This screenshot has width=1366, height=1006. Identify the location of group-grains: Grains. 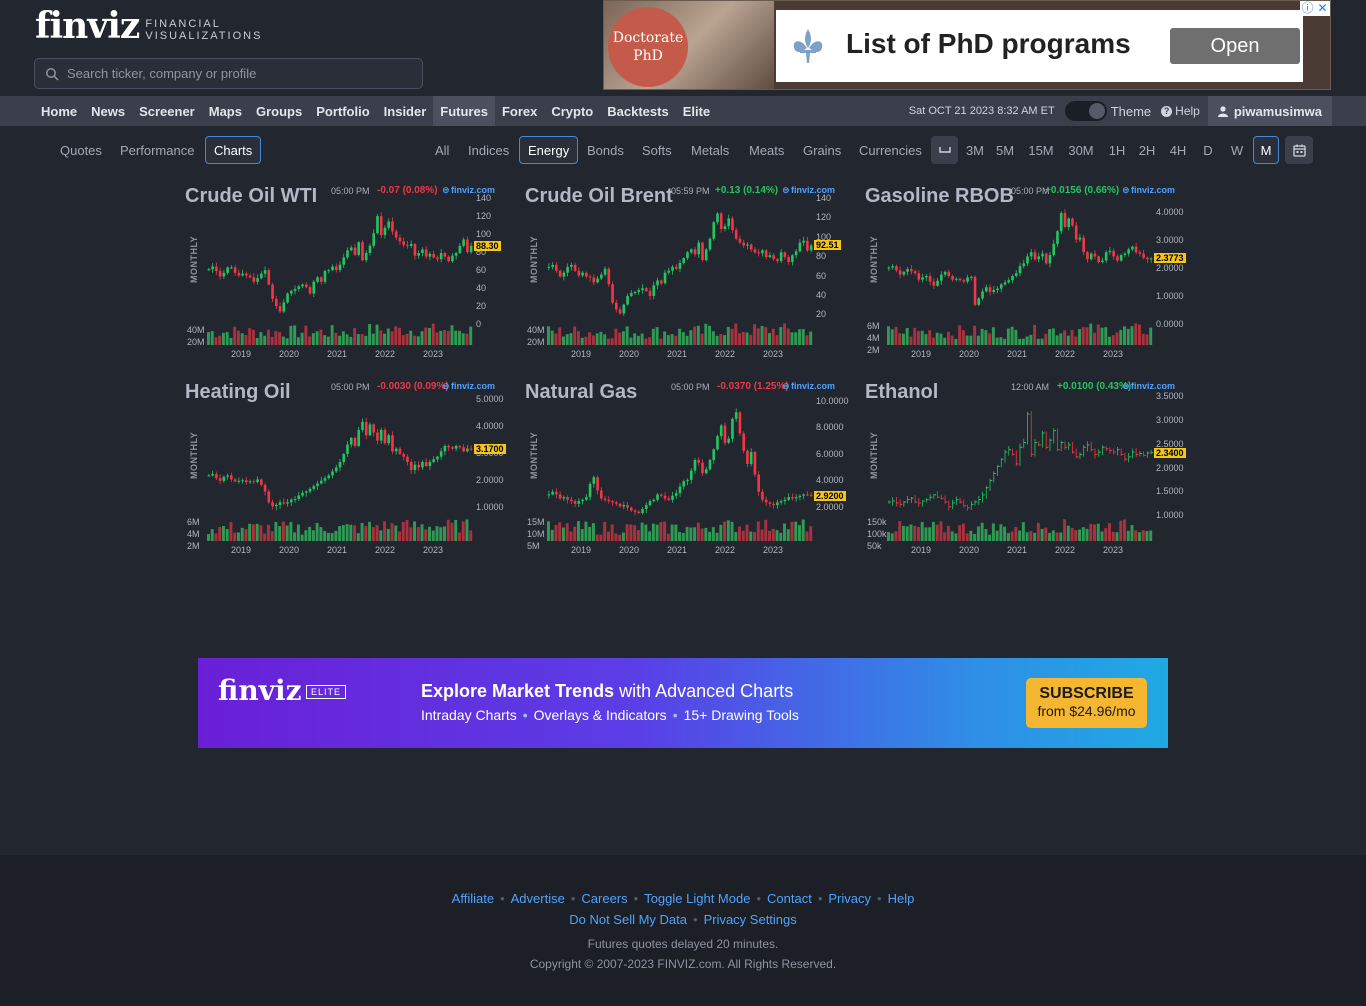
(822, 150).